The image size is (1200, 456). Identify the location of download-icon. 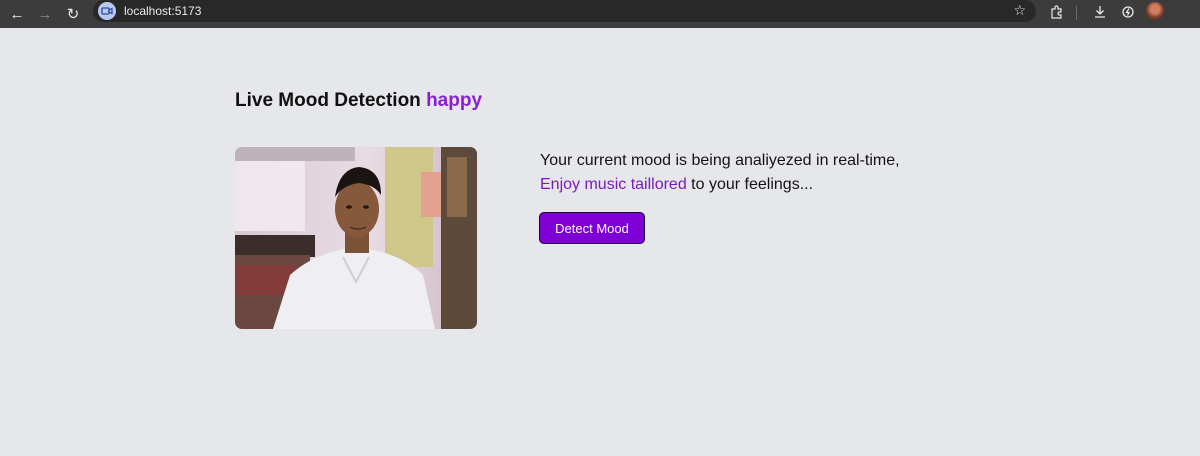
(1100, 12).